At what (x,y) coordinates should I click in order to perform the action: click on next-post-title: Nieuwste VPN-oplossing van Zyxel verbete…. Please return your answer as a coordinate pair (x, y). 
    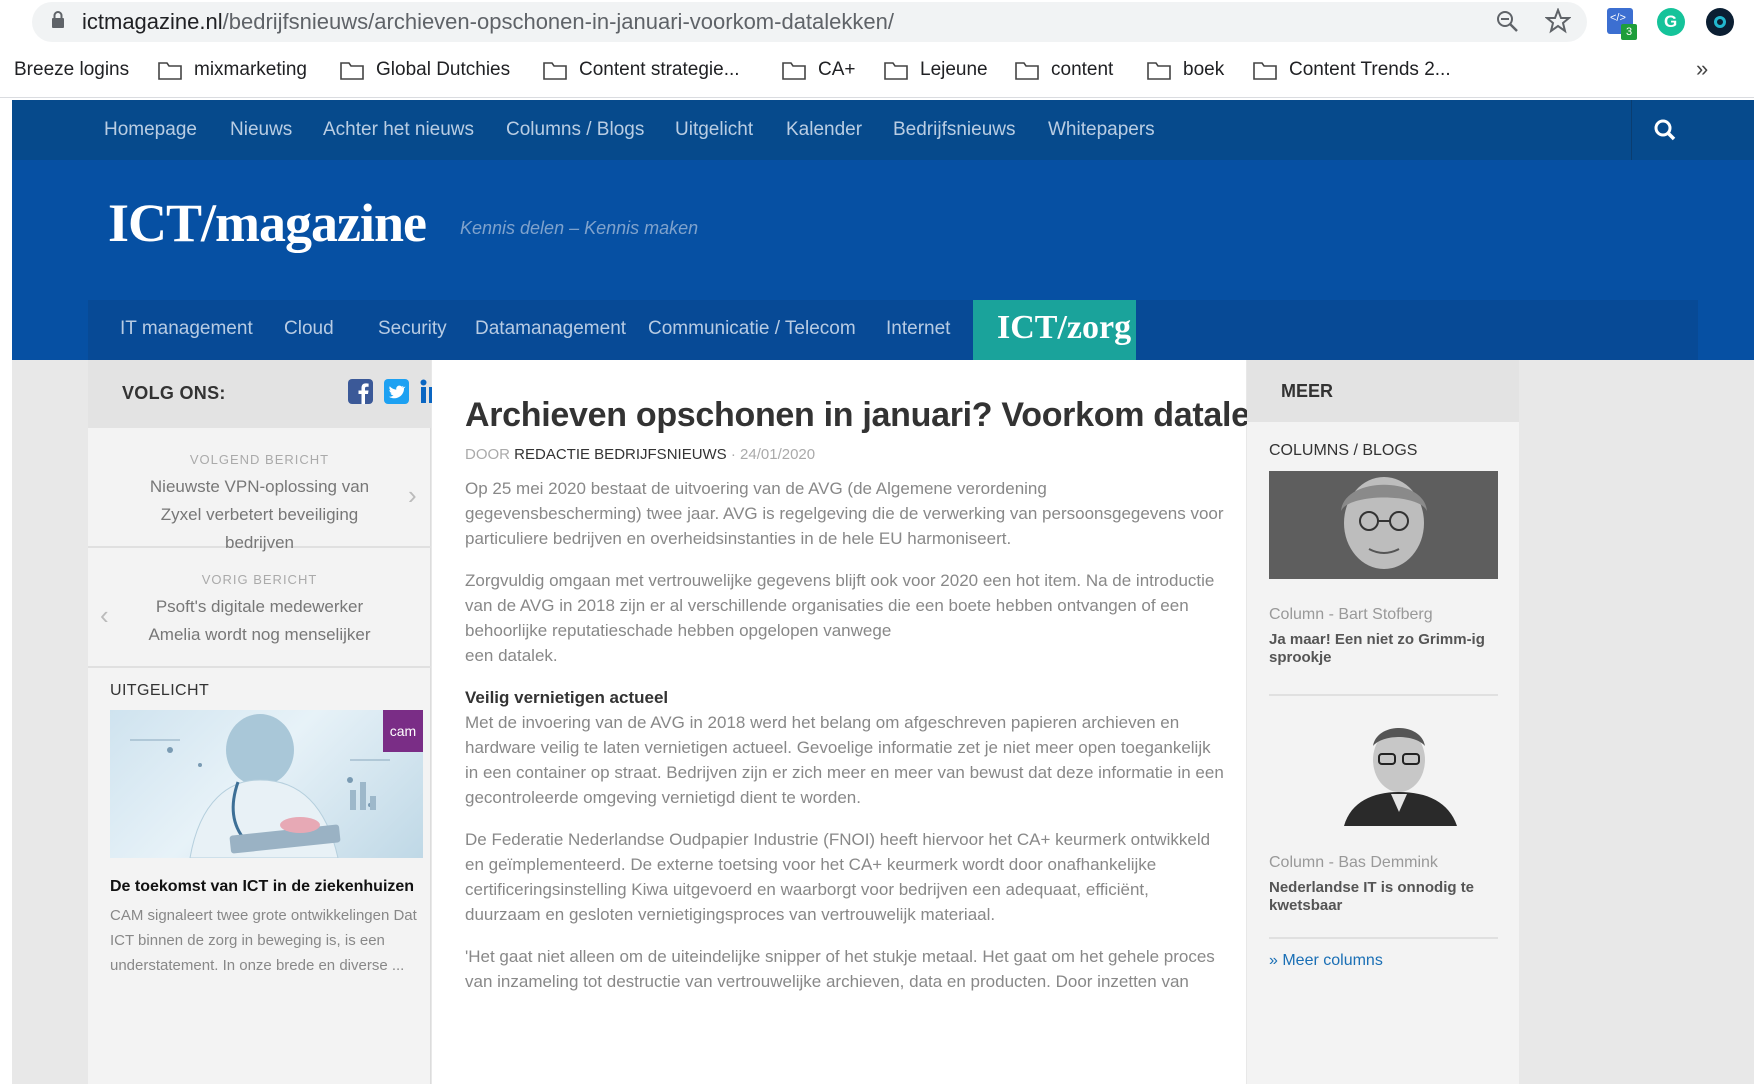
    Looking at the image, I should click on (259, 515).